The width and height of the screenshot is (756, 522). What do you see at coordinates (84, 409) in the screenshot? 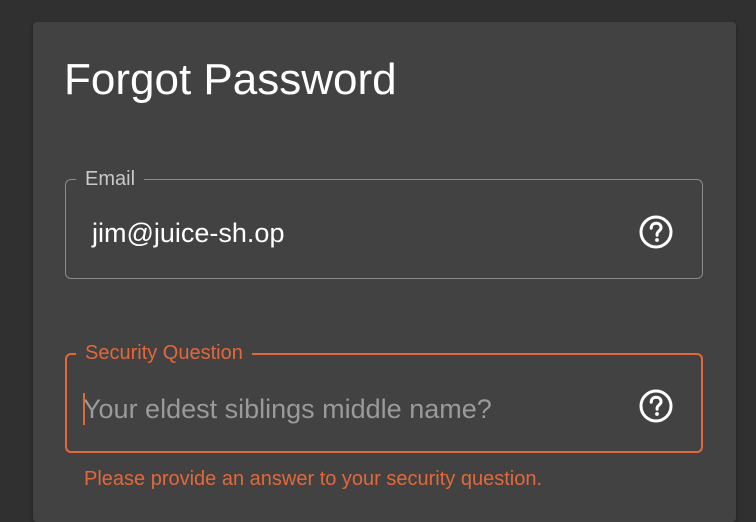
I see `text-cursor` at bounding box center [84, 409].